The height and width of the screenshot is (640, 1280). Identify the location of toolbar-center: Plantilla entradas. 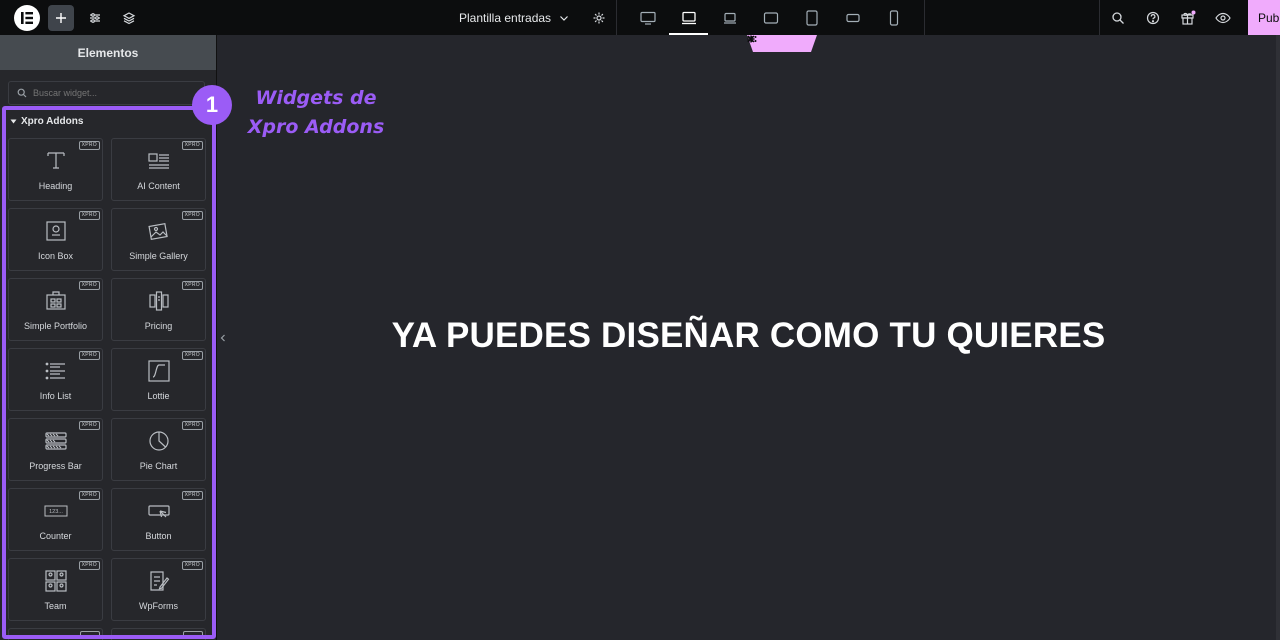
(686, 17).